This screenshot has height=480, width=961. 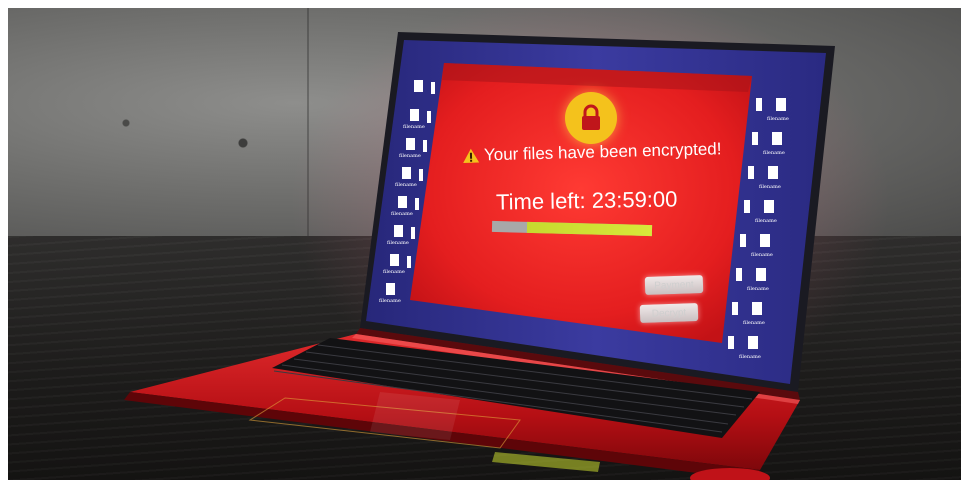 I want to click on image-border-left, so click(x=4, y=240).